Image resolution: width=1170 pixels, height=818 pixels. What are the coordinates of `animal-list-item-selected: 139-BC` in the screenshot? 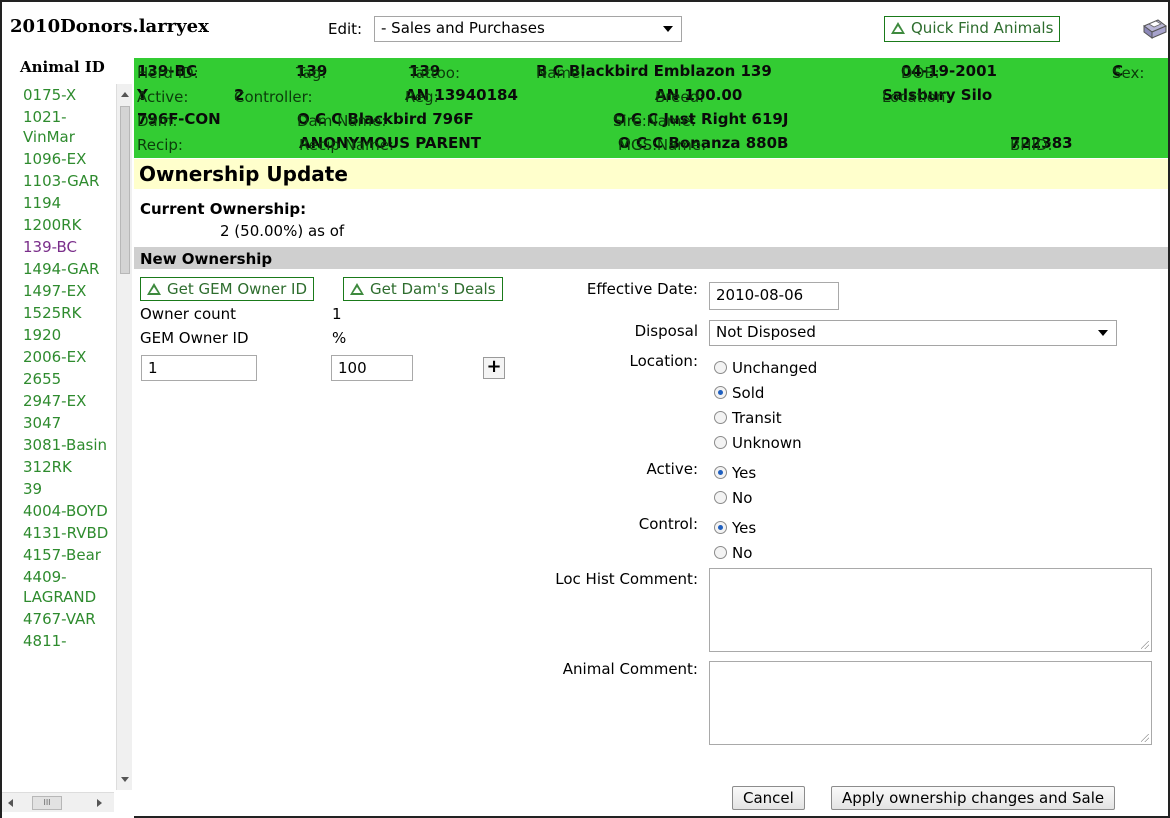 It's located at (59, 247).